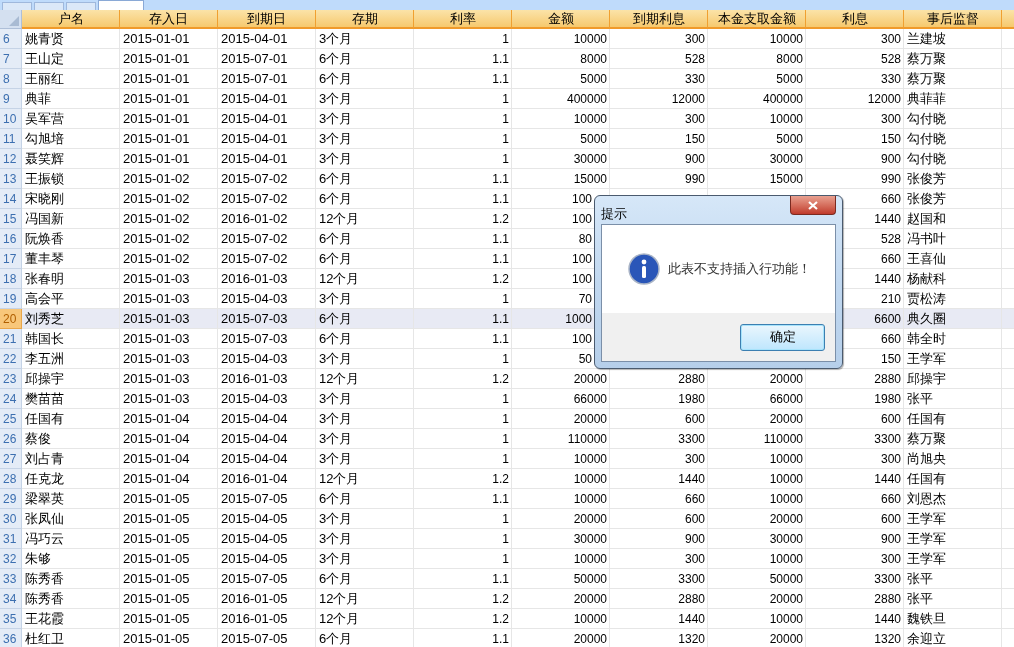 This screenshot has height=647, width=1014. I want to click on column-header: 利息, so click(855, 19).